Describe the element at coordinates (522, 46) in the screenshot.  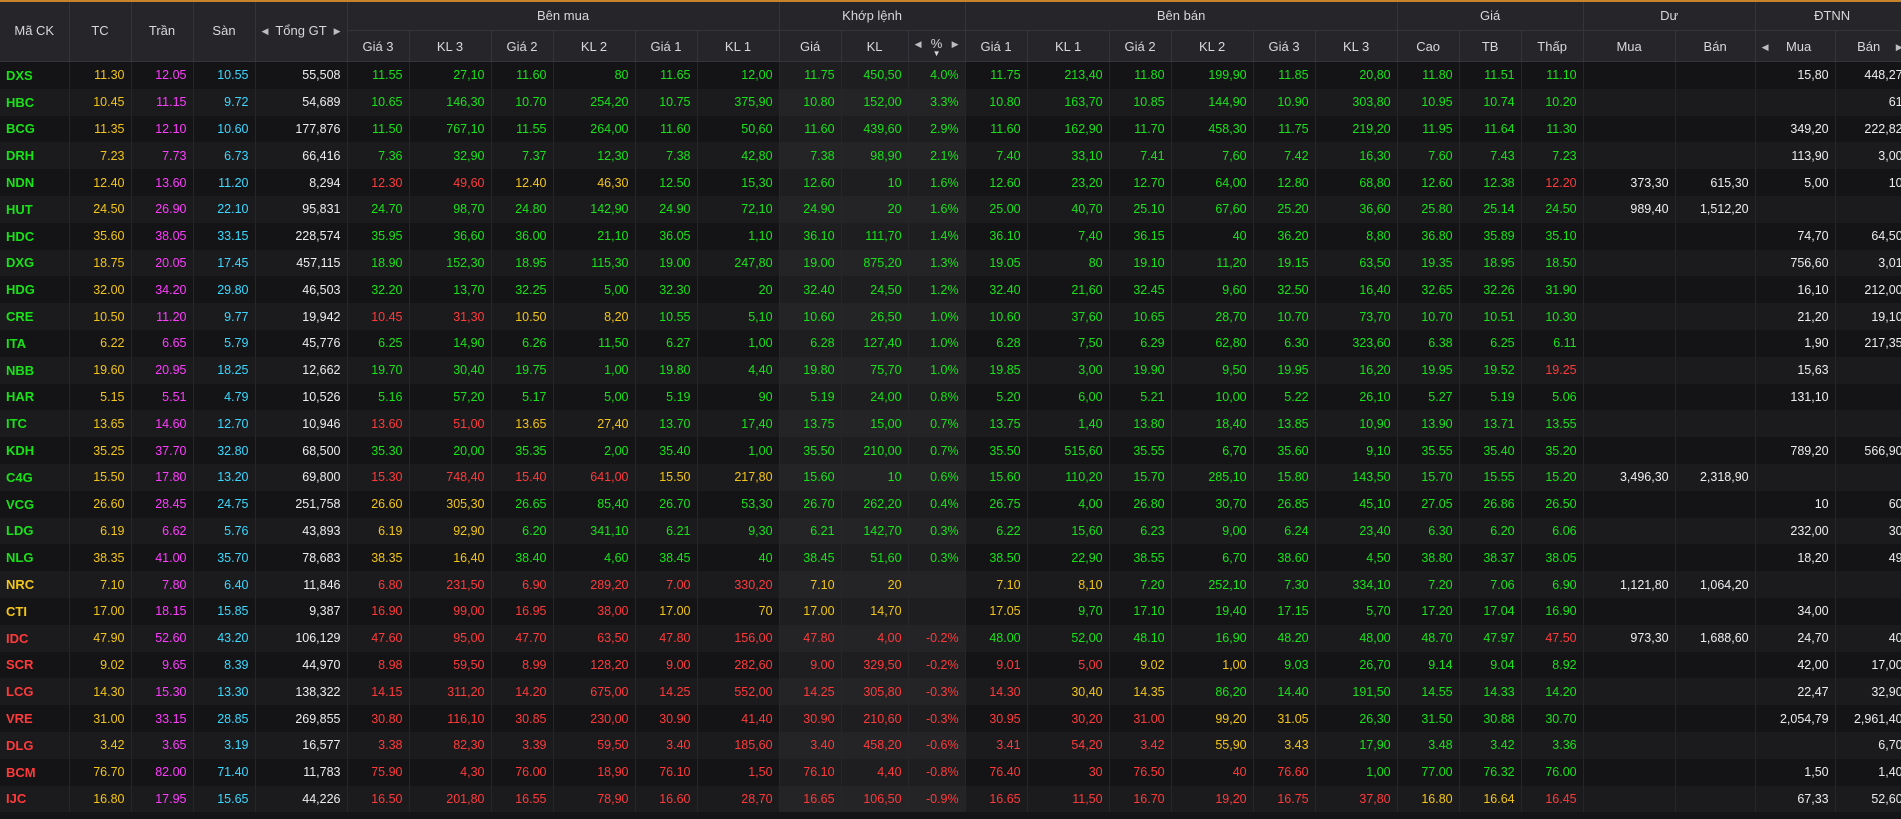
I see `col-header-bid-price2: Giá 2` at that location.